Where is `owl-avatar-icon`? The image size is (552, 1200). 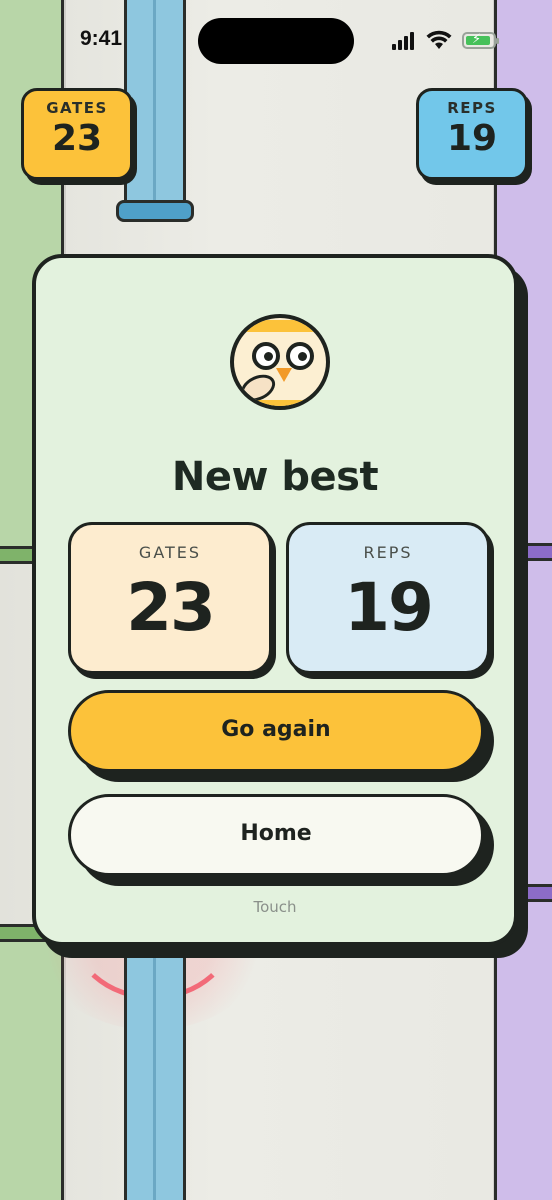 owl-avatar-icon is located at coordinates (280, 362).